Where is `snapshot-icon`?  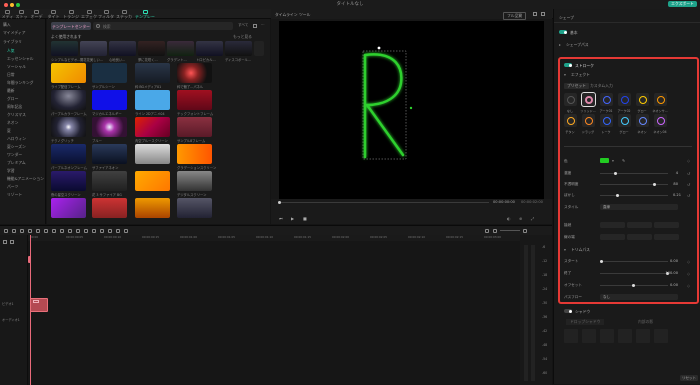 snapshot-icon is located at coordinates (535, 13).